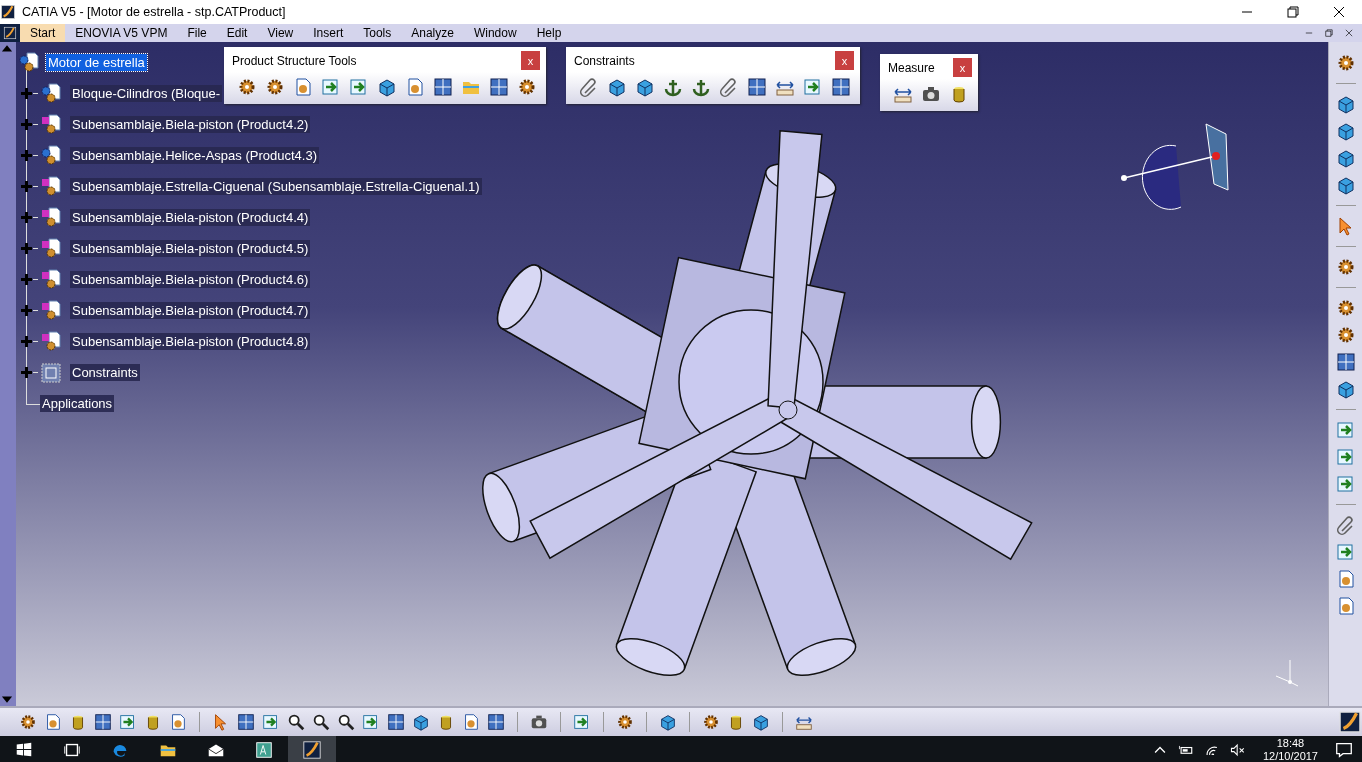 The image size is (1362, 762). I want to click on menu-item: Tools, so click(377, 33).